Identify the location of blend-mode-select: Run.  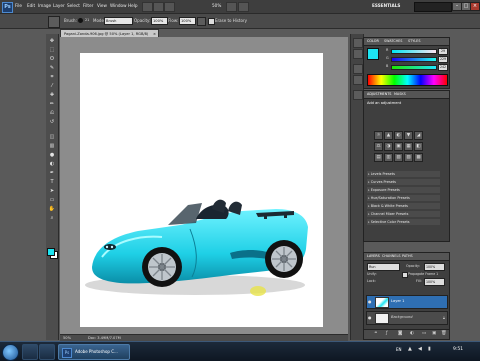
(383, 267).